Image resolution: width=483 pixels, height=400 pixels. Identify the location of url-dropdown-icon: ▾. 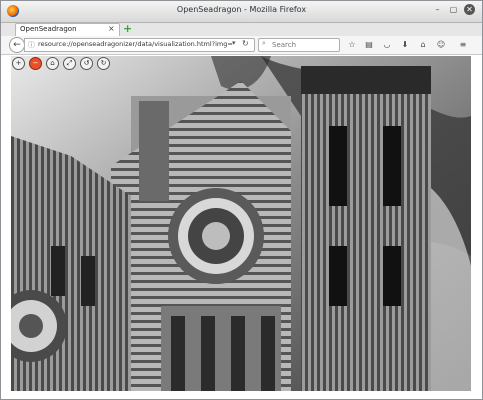
(234, 43).